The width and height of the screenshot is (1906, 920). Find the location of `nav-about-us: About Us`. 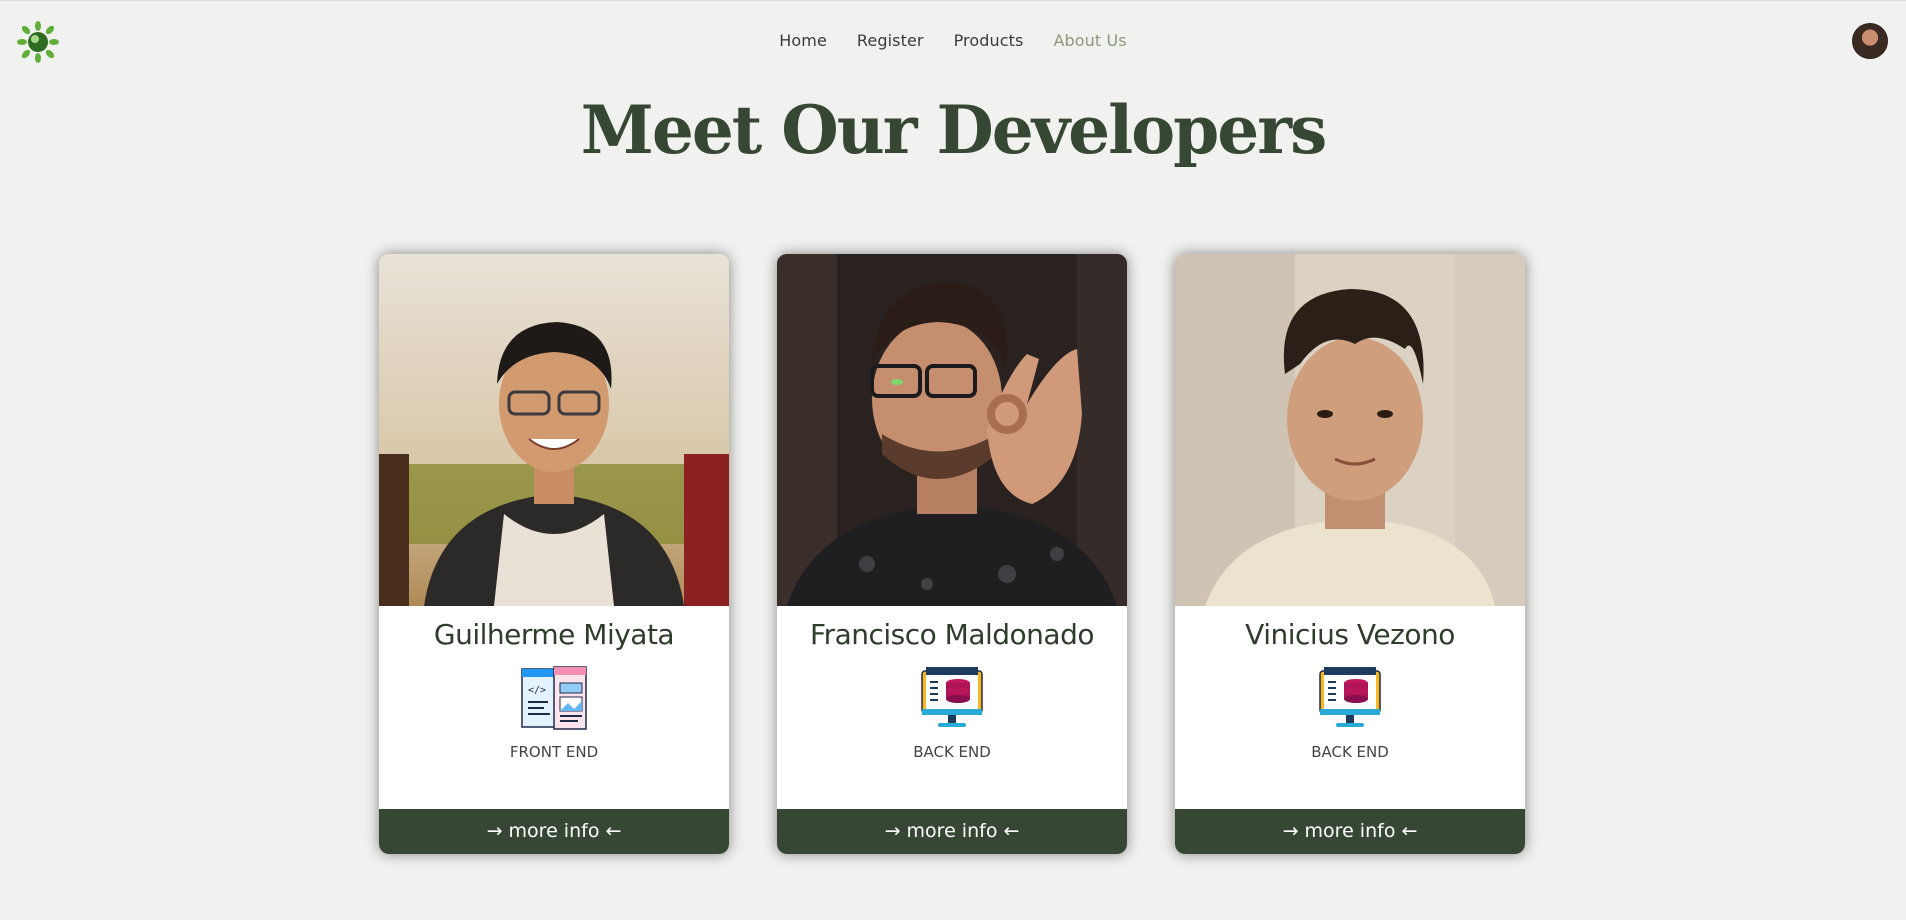

nav-about-us: About Us is located at coordinates (1089, 40).